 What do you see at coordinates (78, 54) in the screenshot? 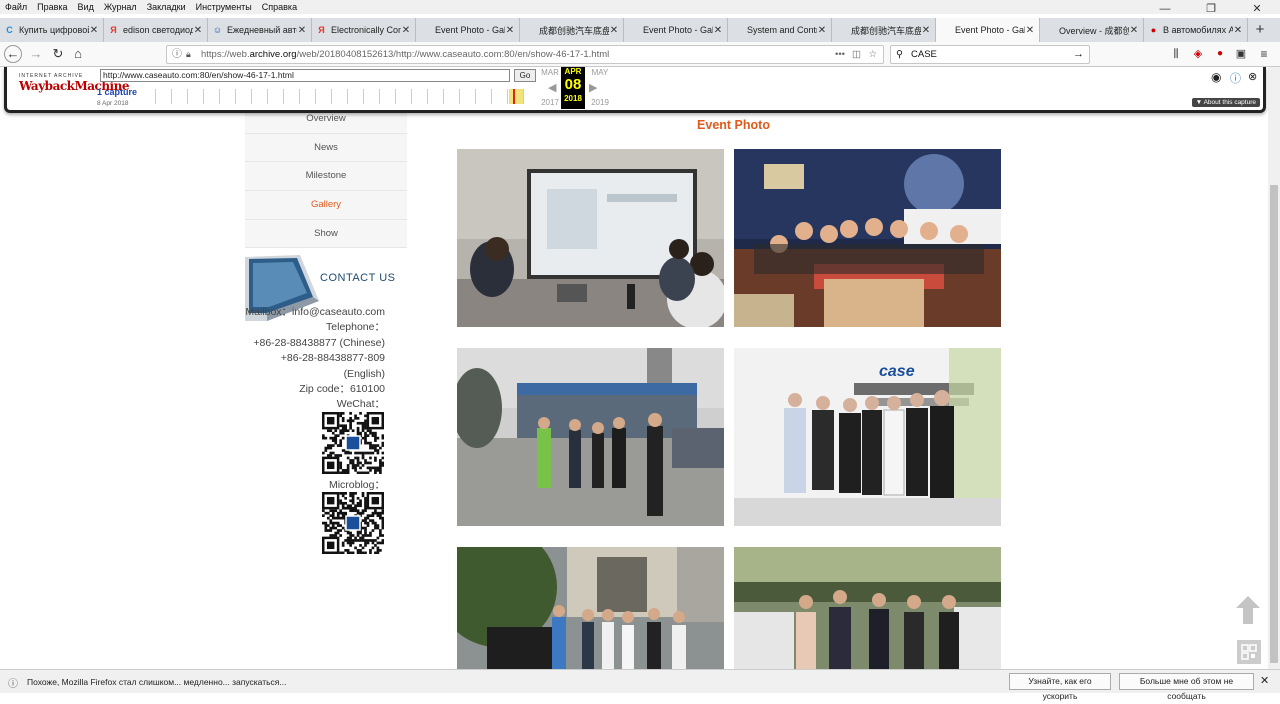
I see `home-icon: ⌂` at bounding box center [78, 54].